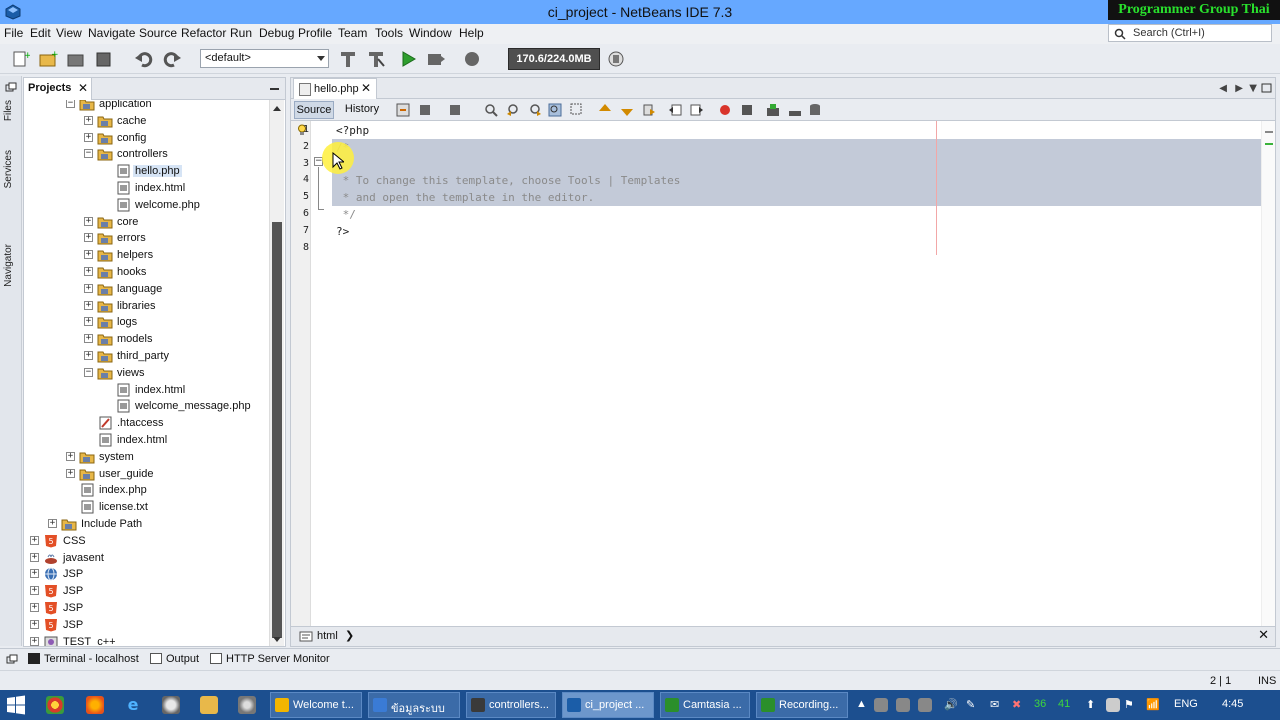 This screenshot has width=1280, height=720. I want to click on tree-item: + JSP, so click(146, 574).